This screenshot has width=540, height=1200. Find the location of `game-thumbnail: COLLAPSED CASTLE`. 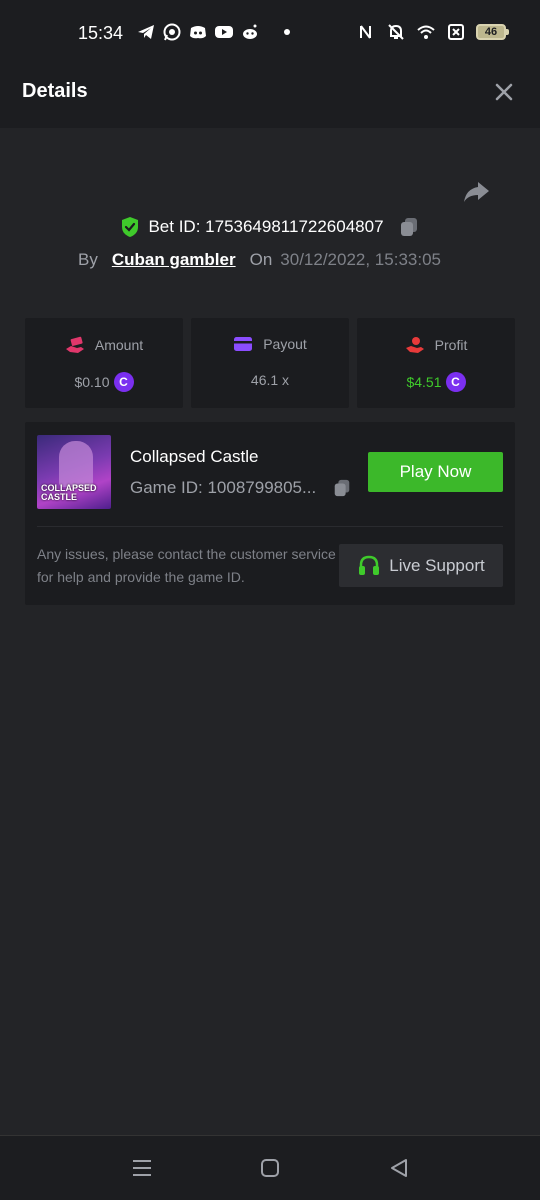

game-thumbnail: COLLAPSED CASTLE is located at coordinates (74, 472).